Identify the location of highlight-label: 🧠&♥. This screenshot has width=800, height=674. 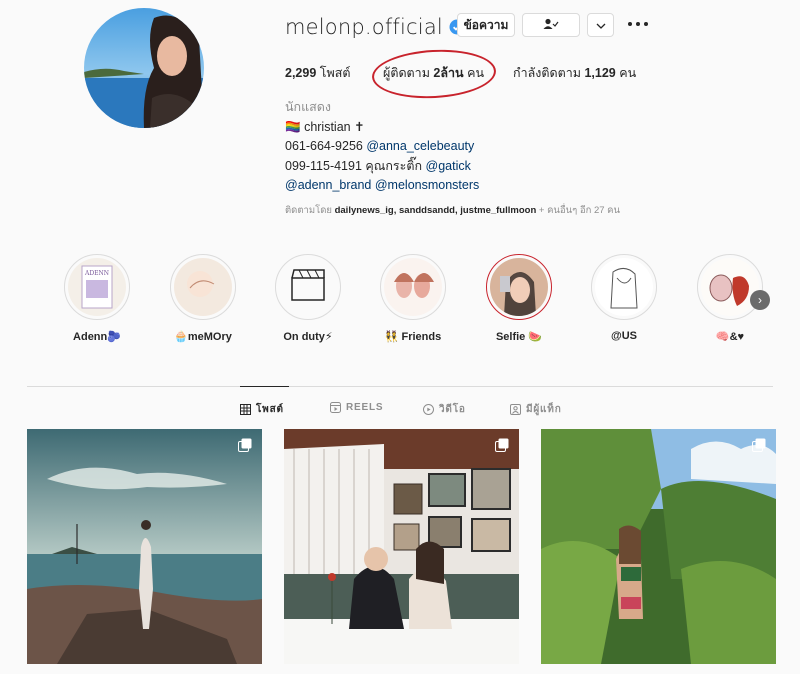
(730, 337).